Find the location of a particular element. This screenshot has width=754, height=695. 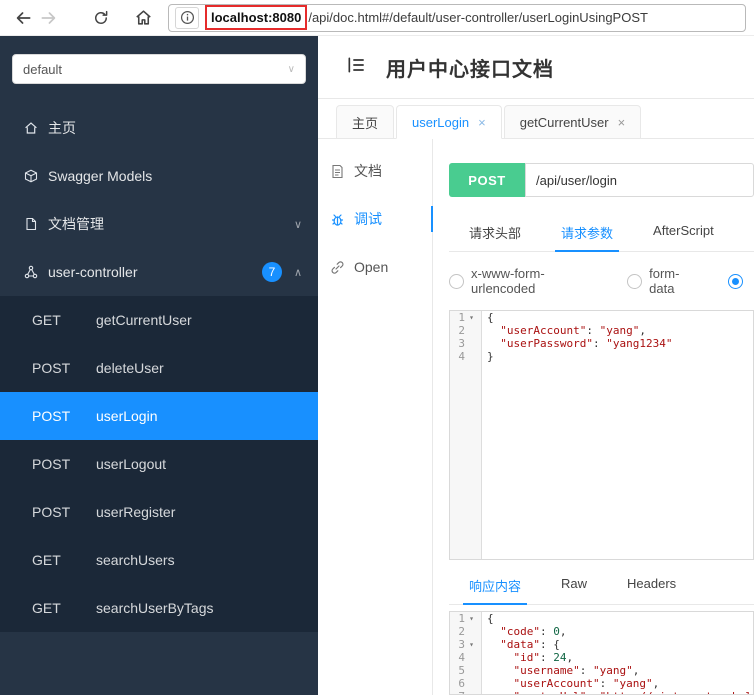

endpoint-method: POST is located at coordinates (51, 512).